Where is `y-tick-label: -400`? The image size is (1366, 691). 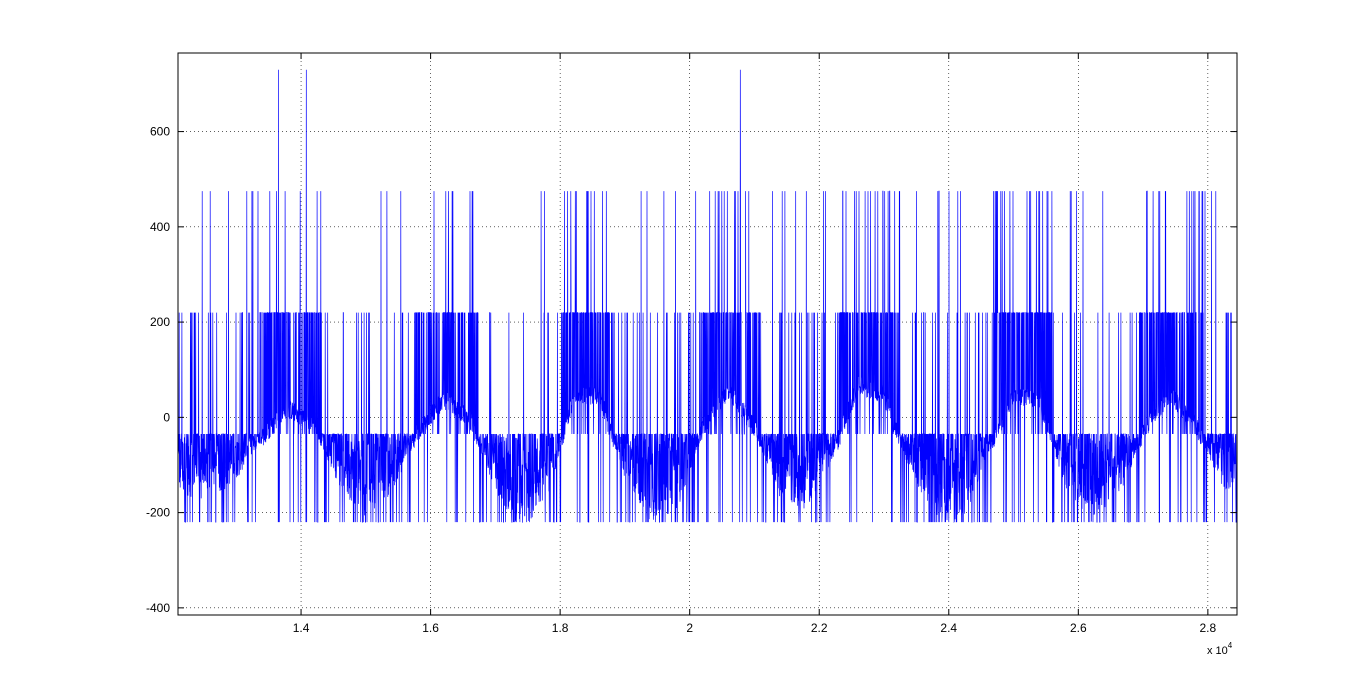
y-tick-label: -400 is located at coordinates (158, 608).